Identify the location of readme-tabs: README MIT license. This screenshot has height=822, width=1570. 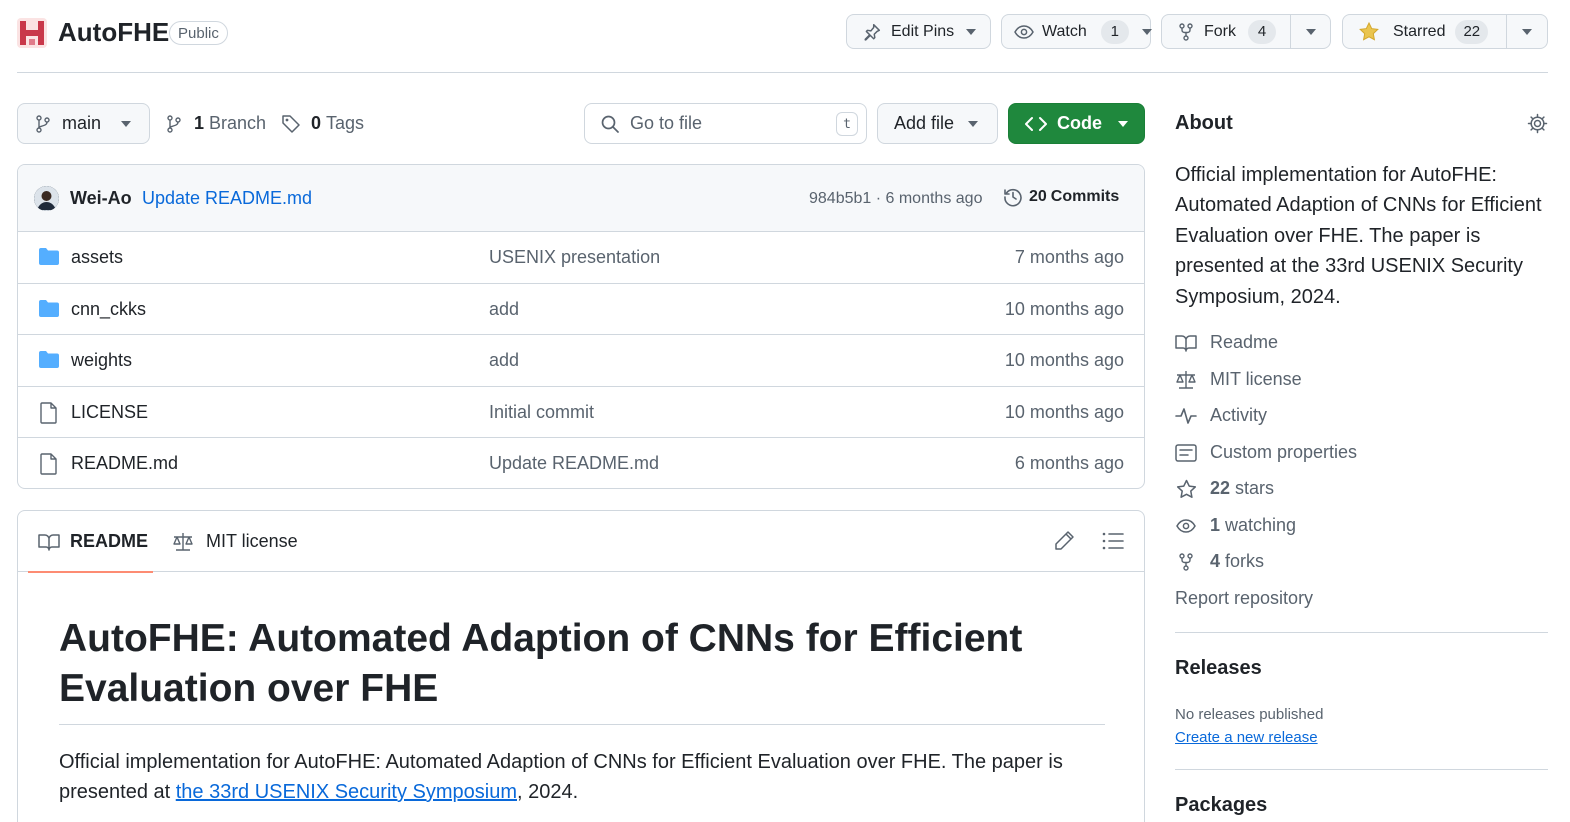
(581, 542).